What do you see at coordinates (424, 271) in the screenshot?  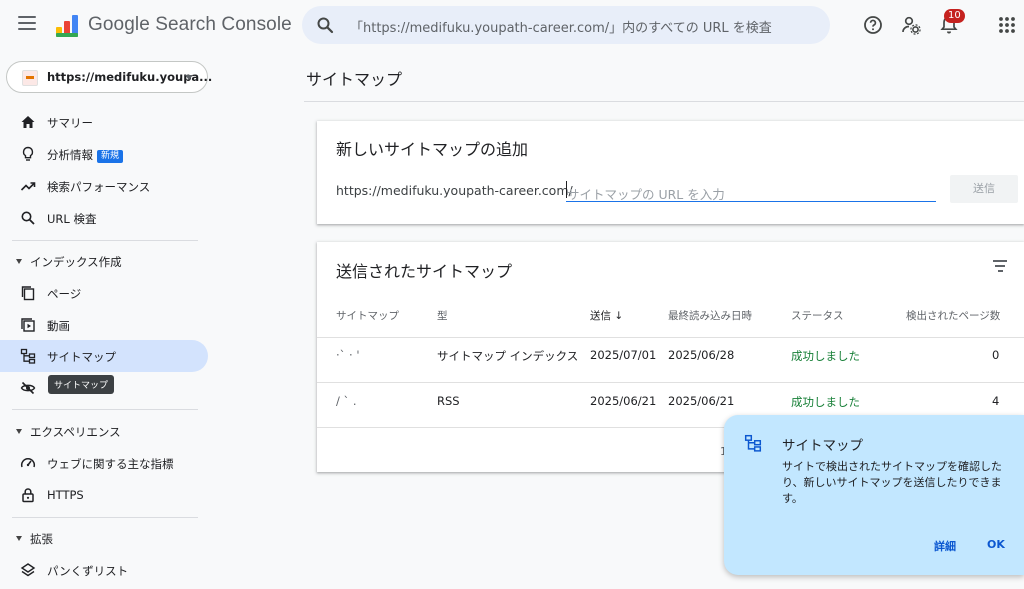 I see `card-title: 送信されたサイトマップ` at bounding box center [424, 271].